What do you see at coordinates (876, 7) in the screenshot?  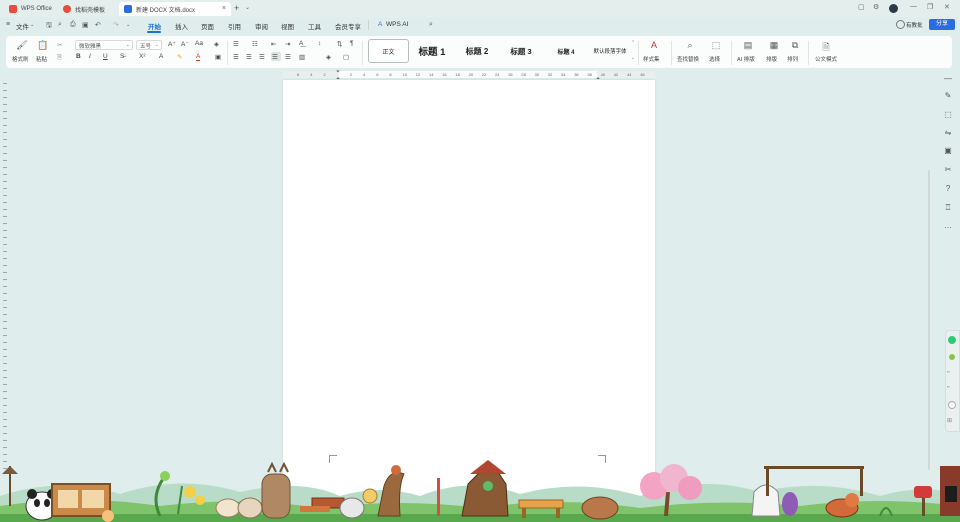 I see `settings-icon: ⚙` at bounding box center [876, 7].